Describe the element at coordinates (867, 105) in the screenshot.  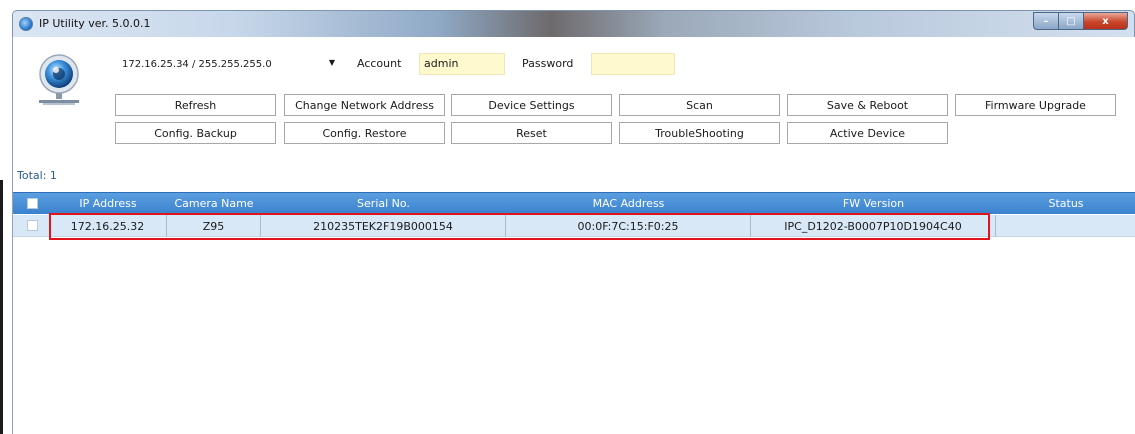
I see `save-reboot-button: Save & Reboot` at that location.